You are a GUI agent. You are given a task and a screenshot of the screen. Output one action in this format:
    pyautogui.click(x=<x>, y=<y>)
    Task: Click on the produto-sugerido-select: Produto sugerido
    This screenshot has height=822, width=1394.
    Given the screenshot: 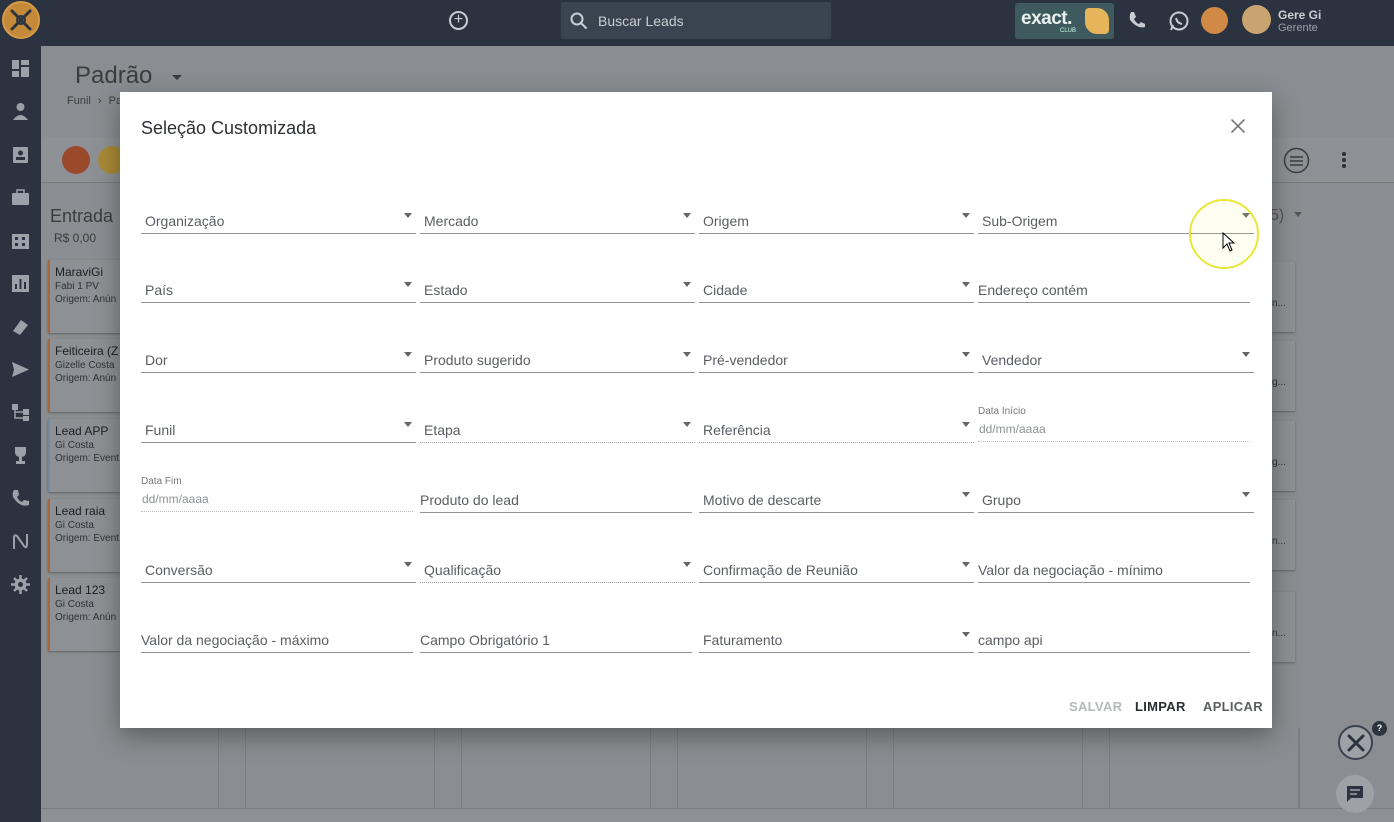 What is the action you would take?
    pyautogui.click(x=557, y=358)
    